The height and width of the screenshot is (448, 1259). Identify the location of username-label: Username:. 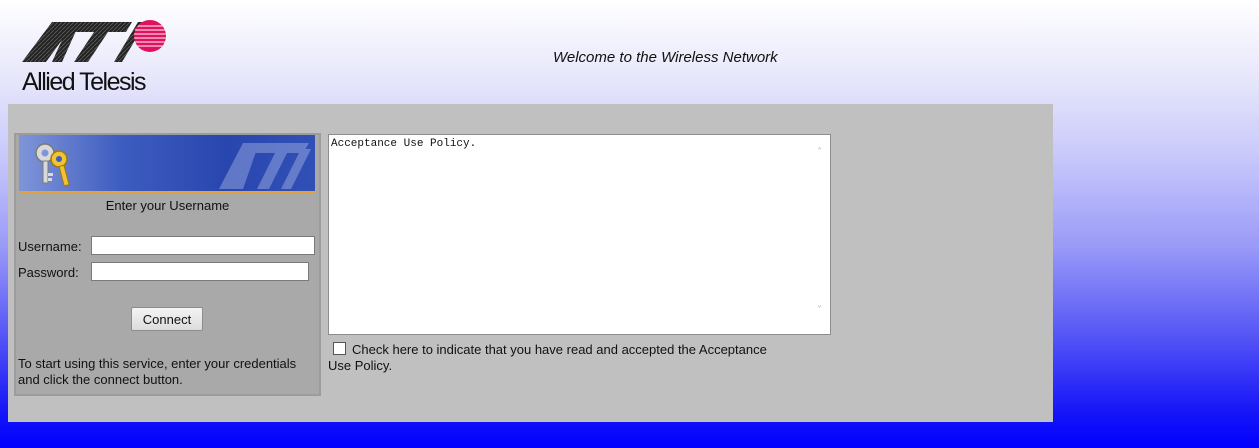
(50, 246).